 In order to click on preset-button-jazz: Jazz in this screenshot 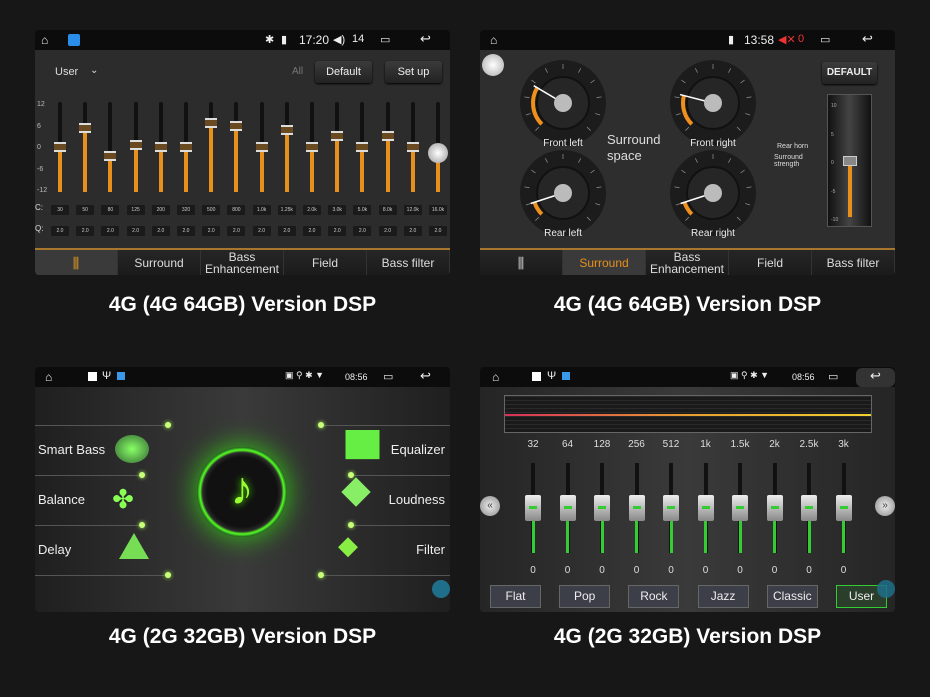, I will do `click(723, 596)`.